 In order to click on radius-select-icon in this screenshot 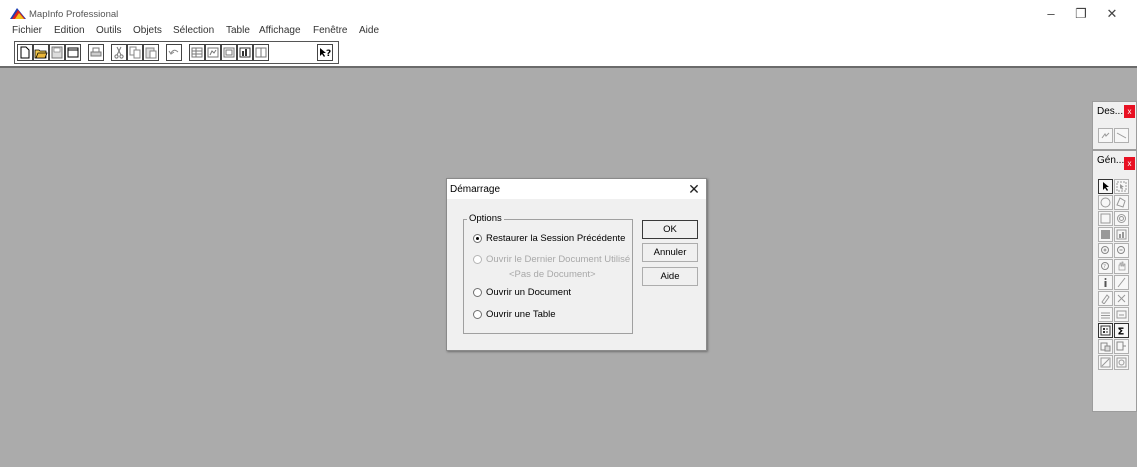, I will do `click(1105, 202)`.